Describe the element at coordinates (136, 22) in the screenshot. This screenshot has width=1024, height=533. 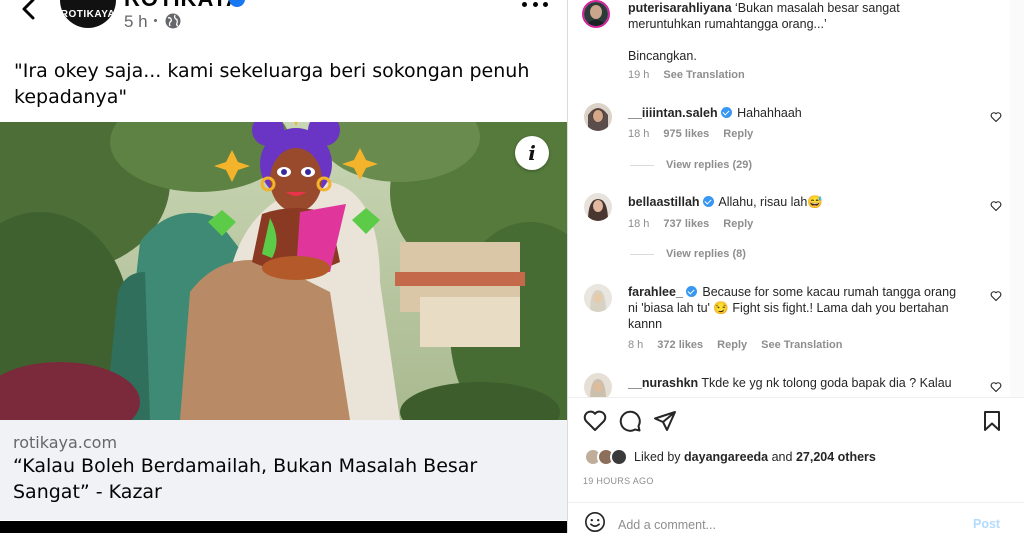
I see `post-time: 5 h` at that location.